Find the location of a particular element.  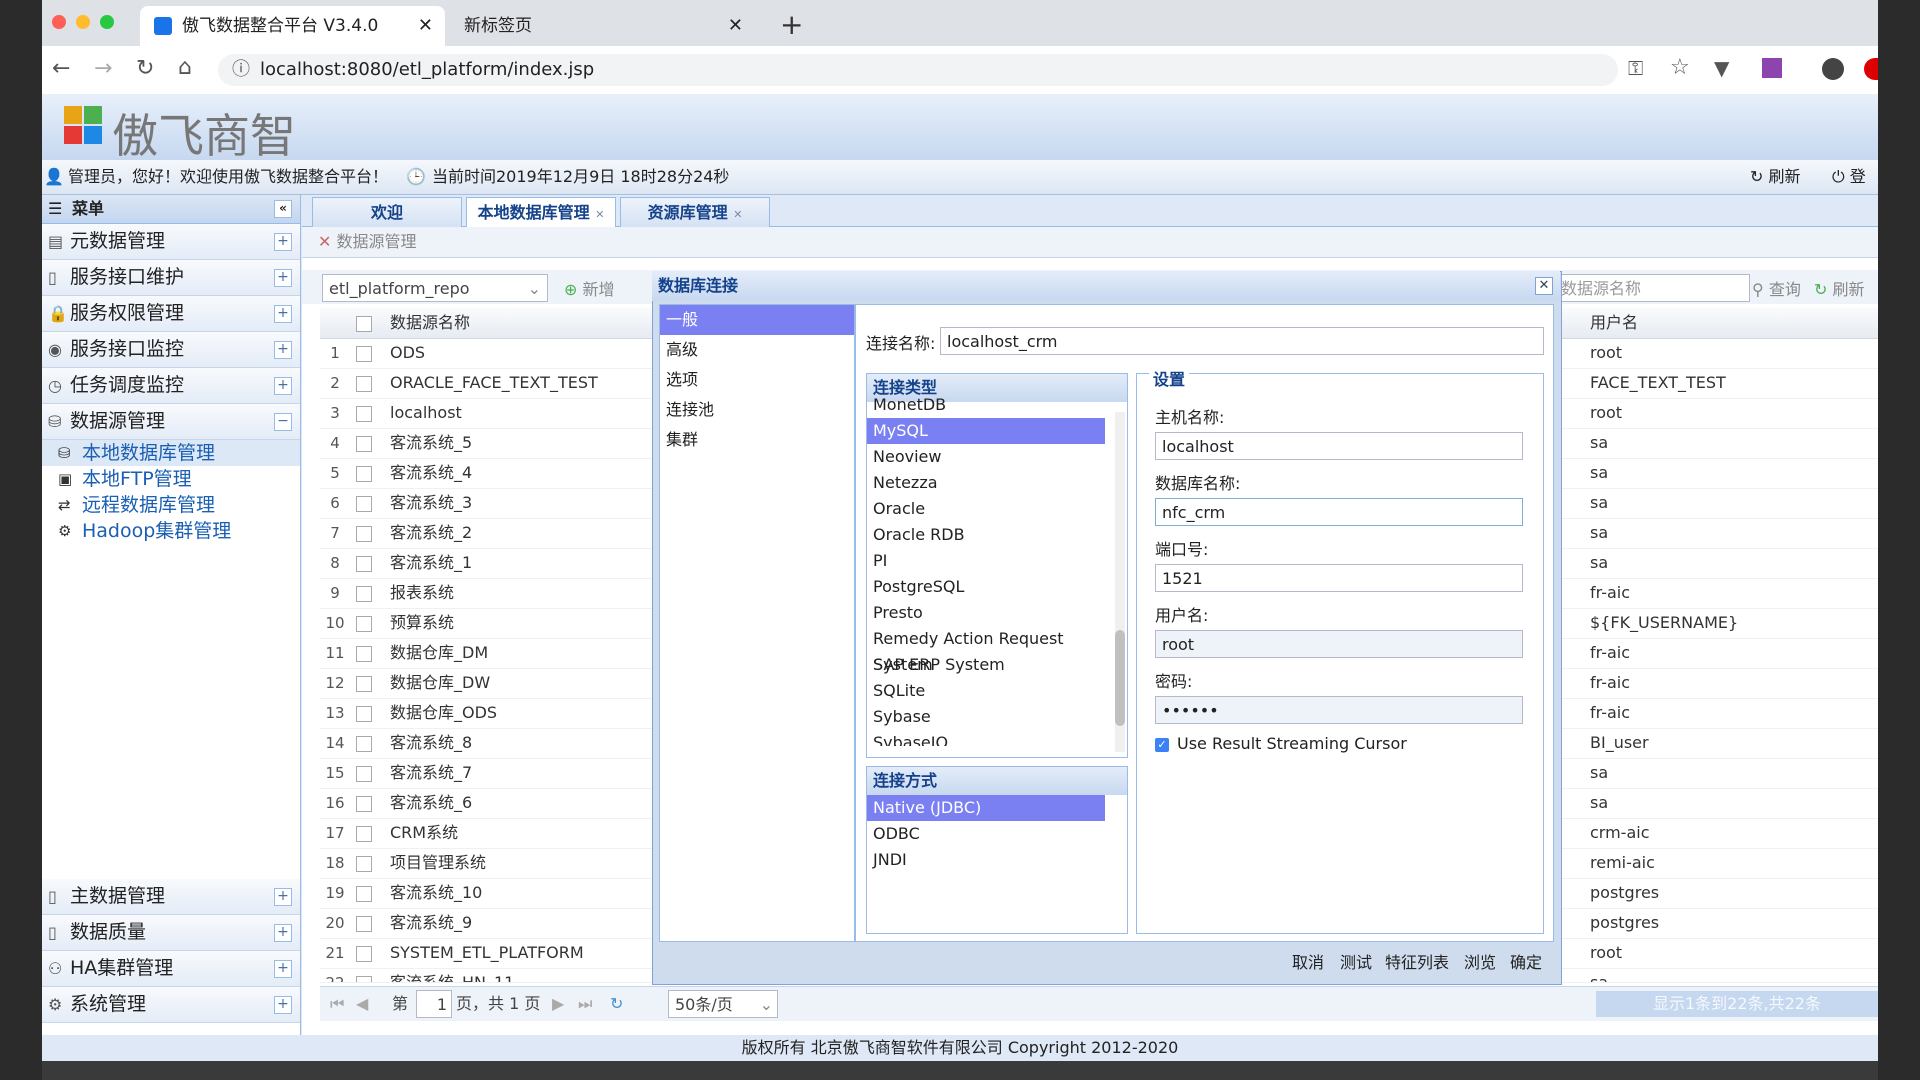

conn-type-item: Neoview is located at coordinates (997, 457).